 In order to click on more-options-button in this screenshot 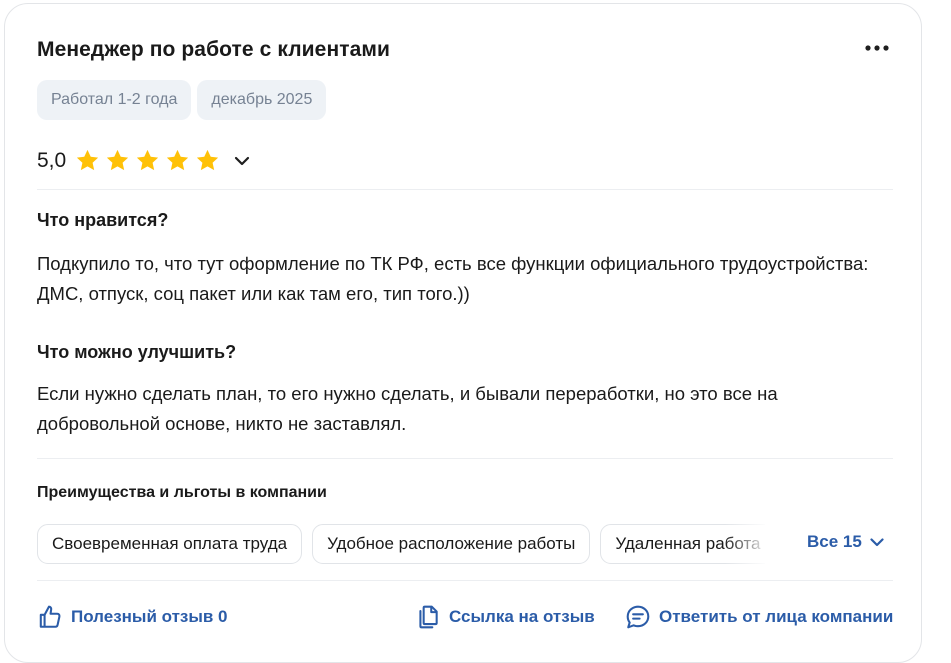, I will do `click(877, 48)`.